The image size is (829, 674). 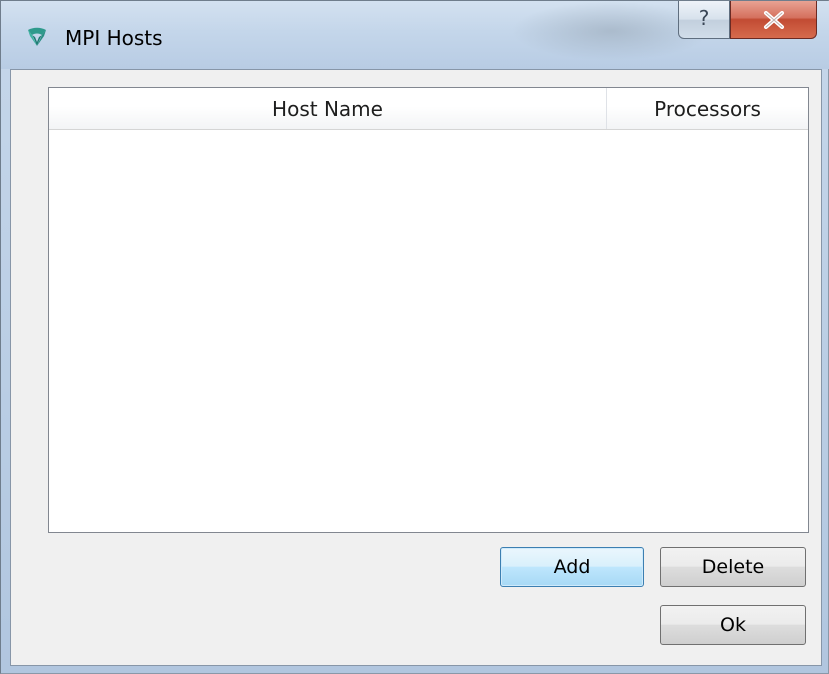 I want to click on app-icon, so click(x=37, y=36).